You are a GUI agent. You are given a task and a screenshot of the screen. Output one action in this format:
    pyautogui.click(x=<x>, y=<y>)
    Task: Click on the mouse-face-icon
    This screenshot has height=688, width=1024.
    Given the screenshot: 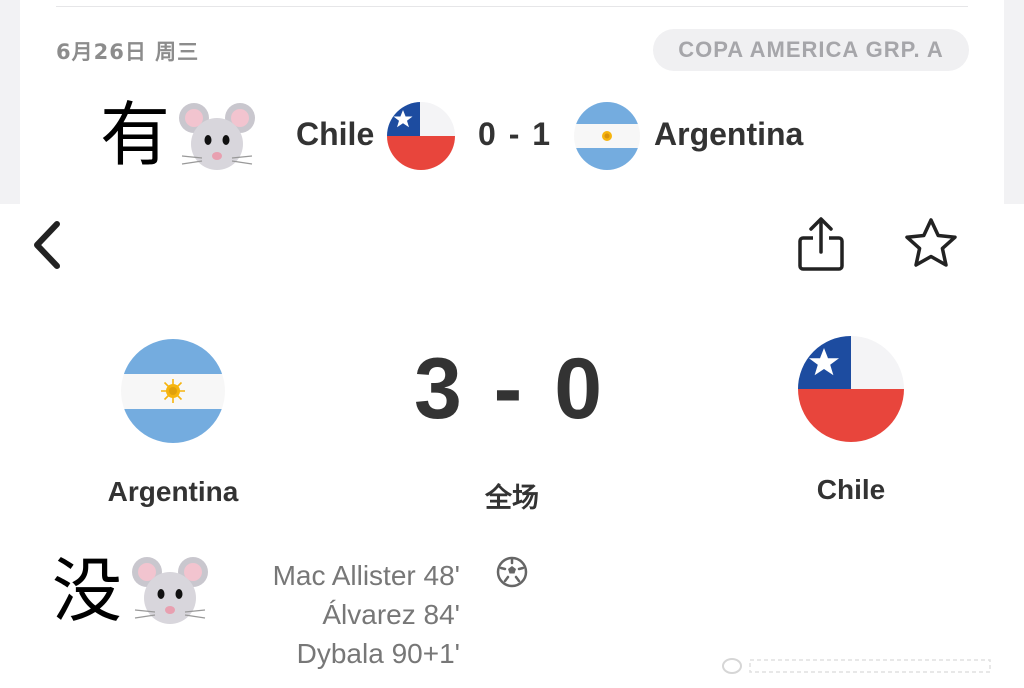 What is the action you would take?
    pyautogui.click(x=217, y=136)
    